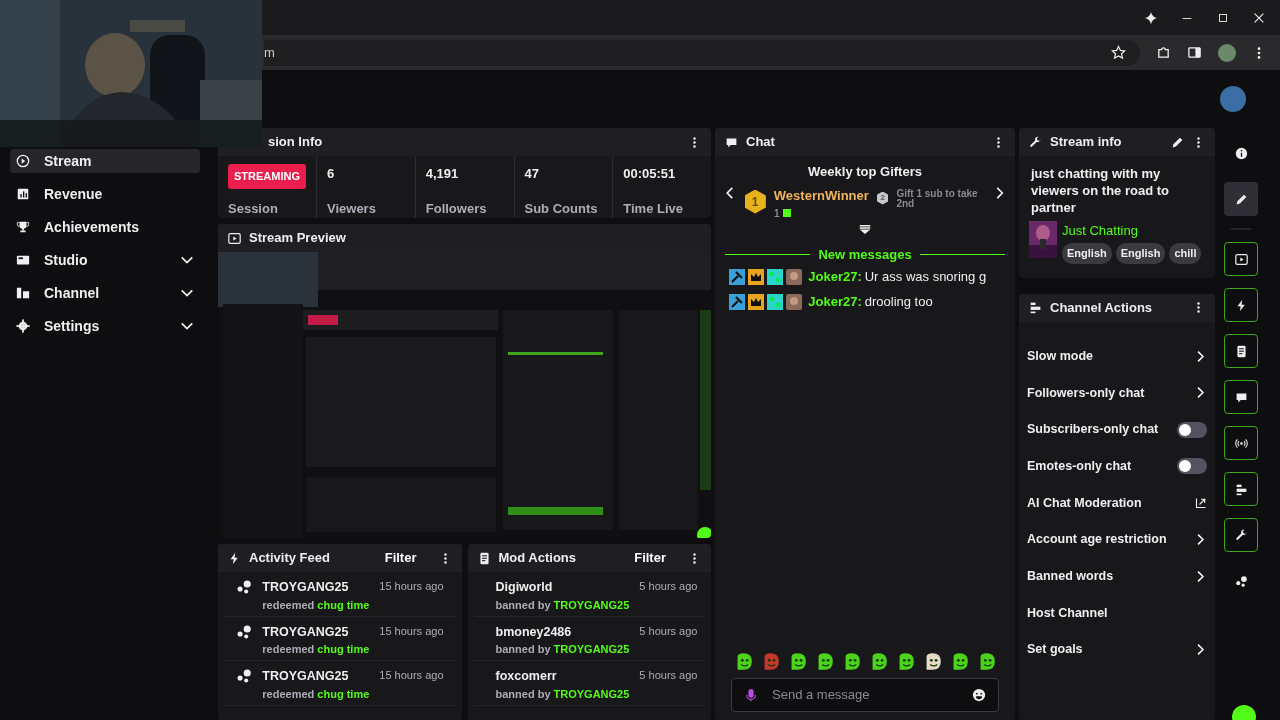 The image size is (1280, 720). Describe the element at coordinates (653, 208) in the screenshot. I see `stat-label: Time Live` at that location.